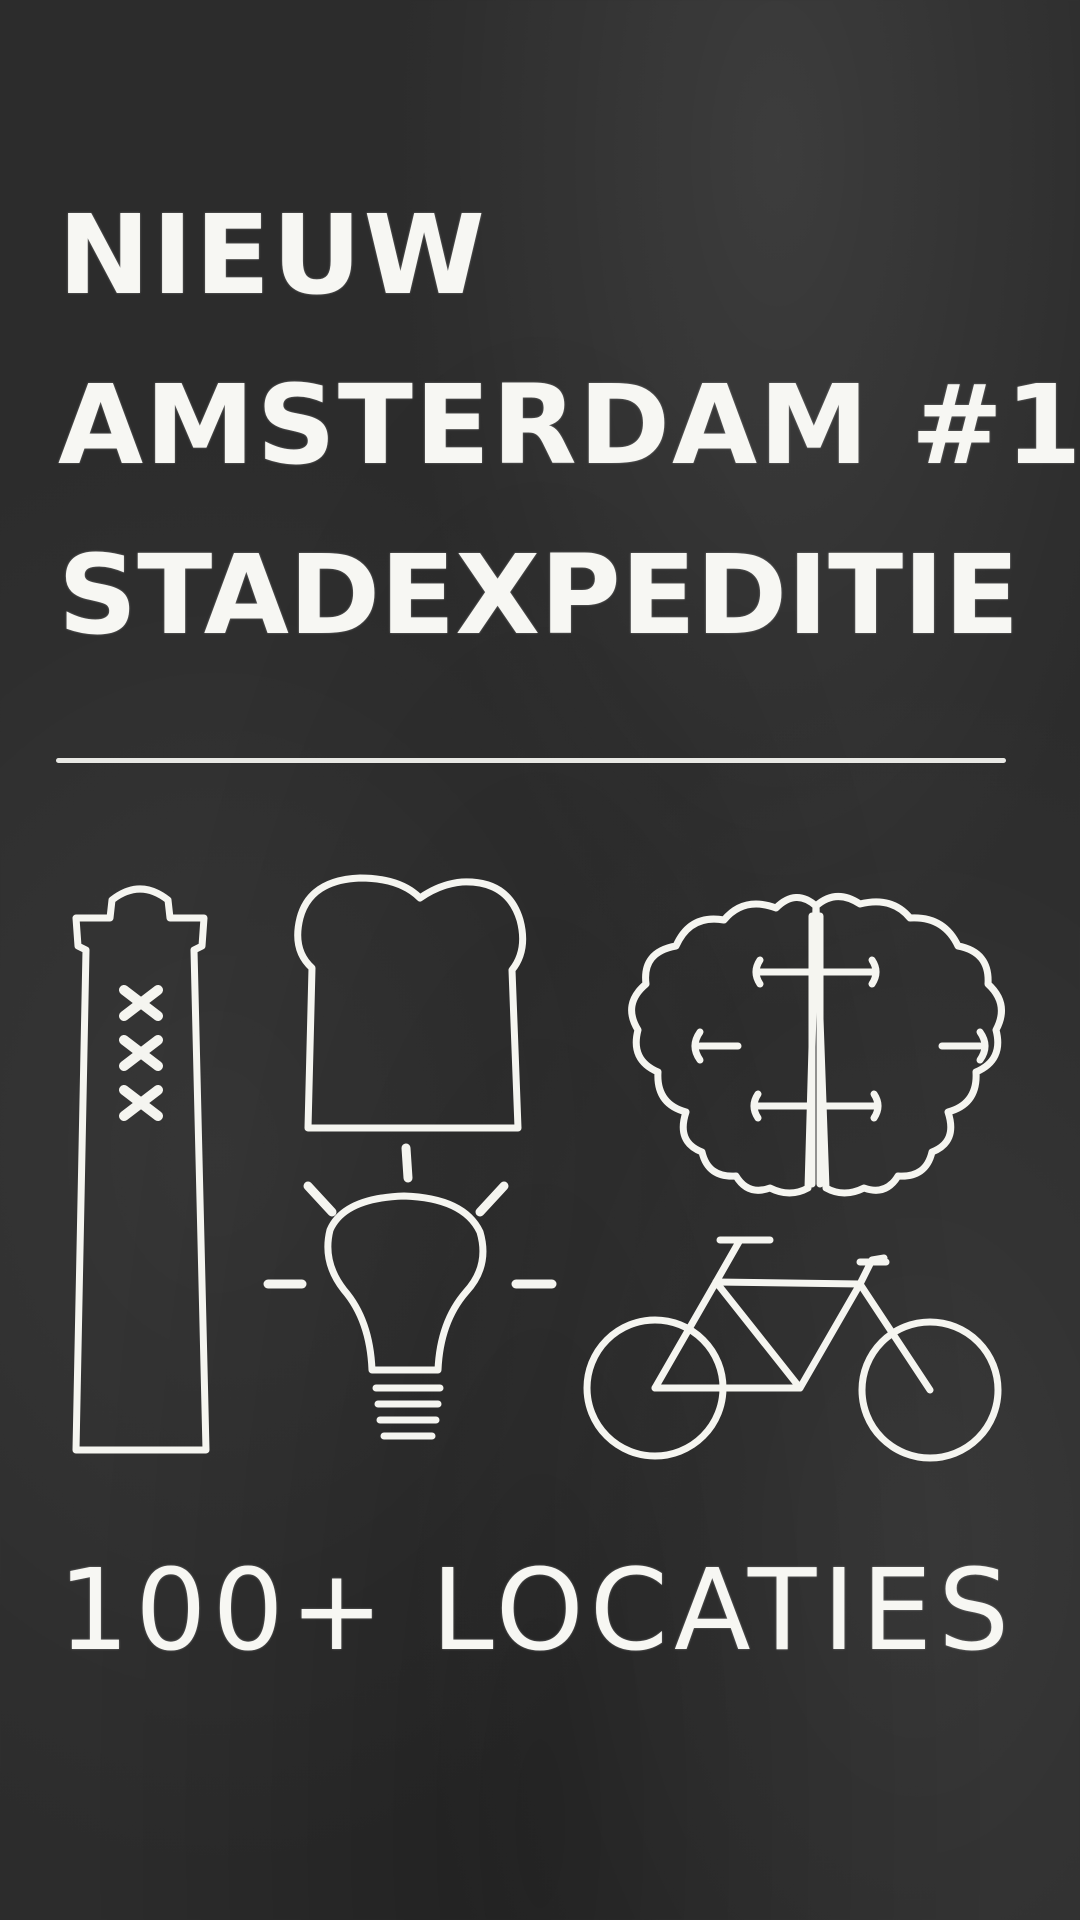 The image size is (1080, 1920). What do you see at coordinates (792, 1349) in the screenshot?
I see `bicycle-icon` at bounding box center [792, 1349].